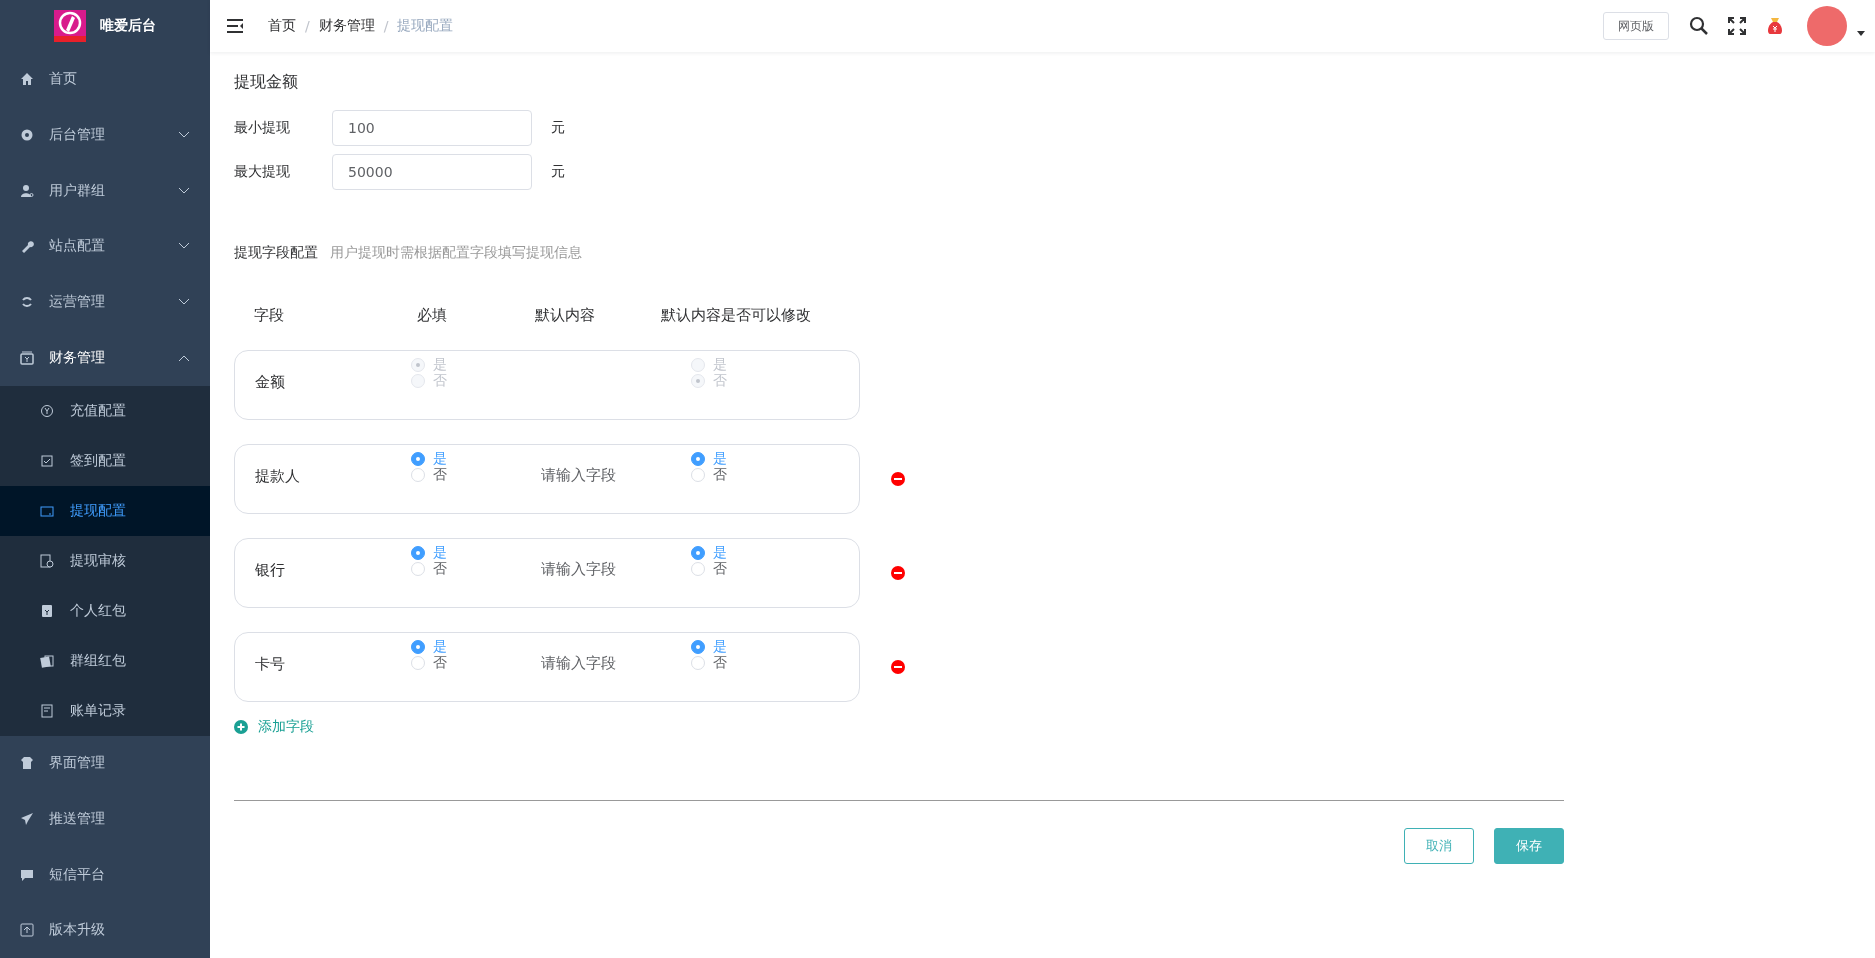  What do you see at coordinates (105, 460) in the screenshot?
I see `submenu-item: 签到配置` at bounding box center [105, 460].